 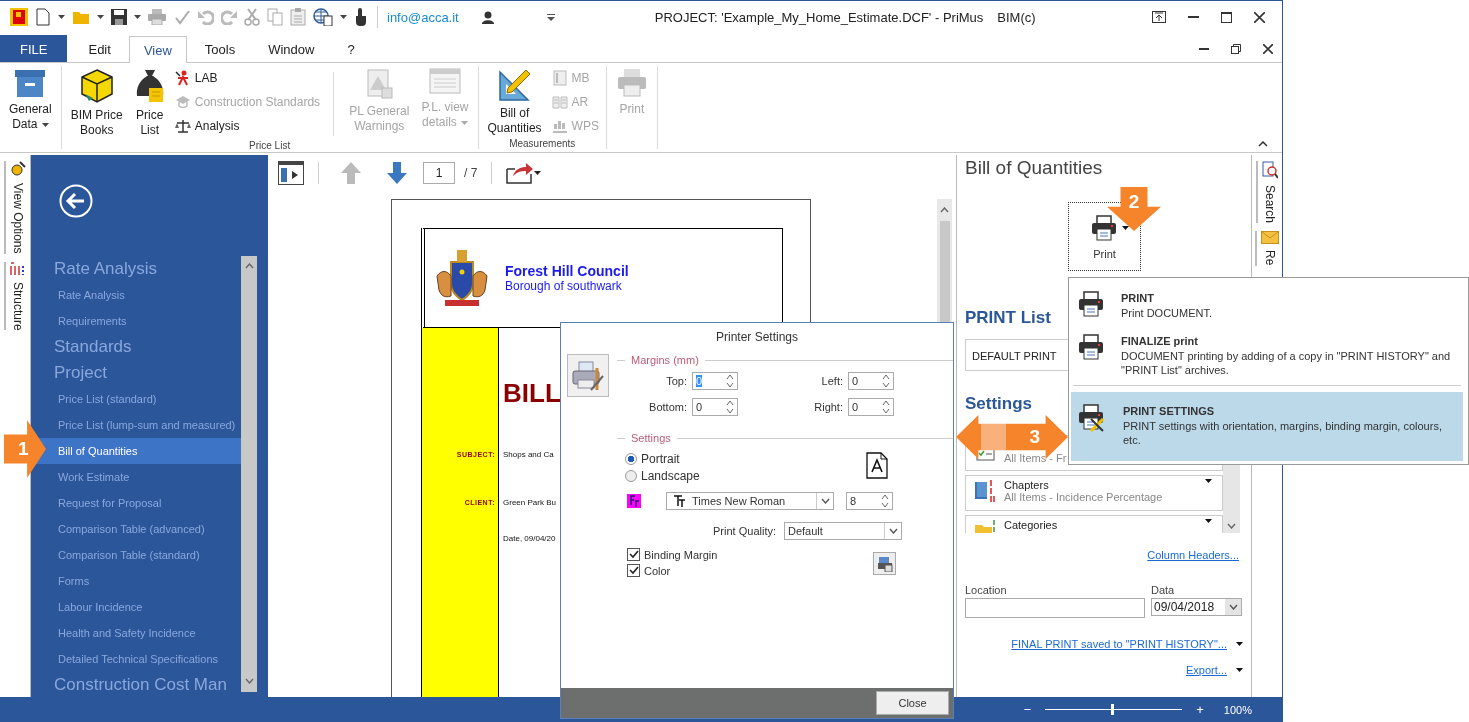 What do you see at coordinates (819, 17) in the screenshot?
I see `window-title: PROJECT: 'Example_My_Home_Estimate.DCF' - PriMus` at bounding box center [819, 17].